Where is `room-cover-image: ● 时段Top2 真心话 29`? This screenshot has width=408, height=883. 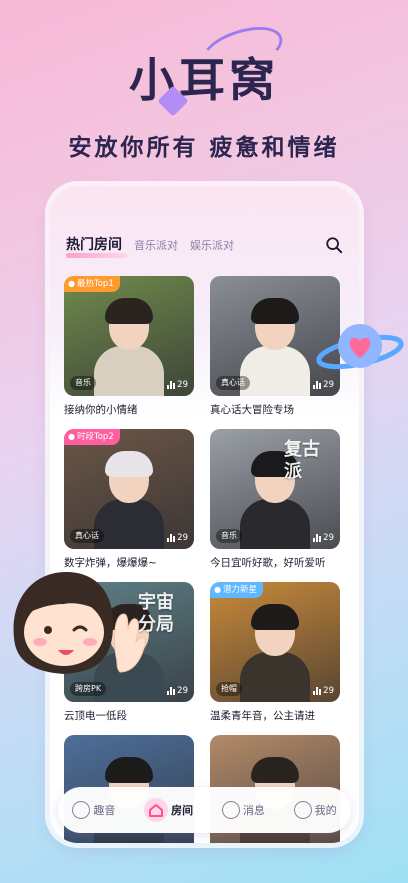 room-cover-image: ● 时段Top2 真心话 29 is located at coordinates (129, 489).